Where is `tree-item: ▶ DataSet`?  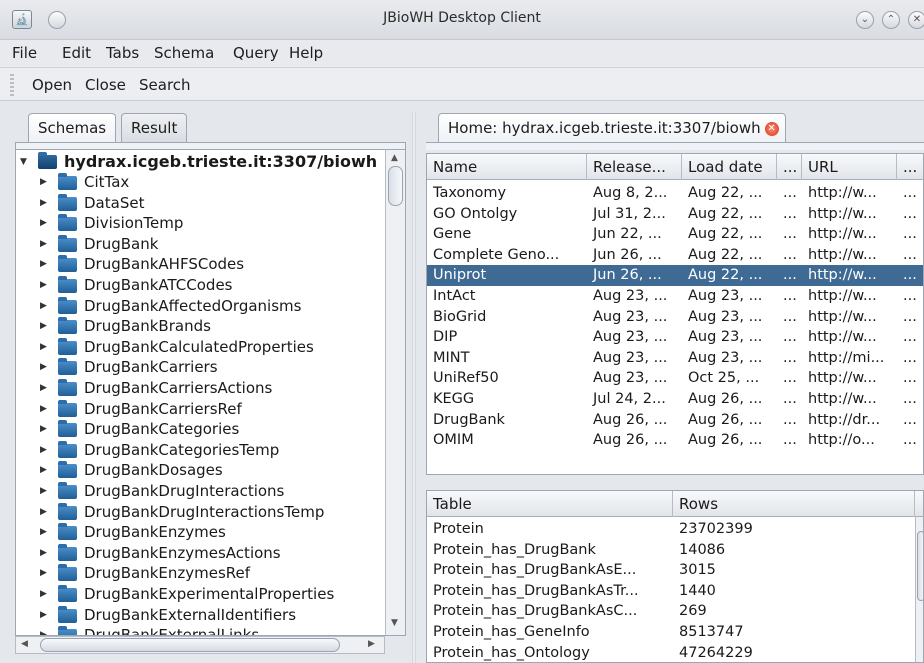
tree-item: ▶ DataSet is located at coordinates (200, 203).